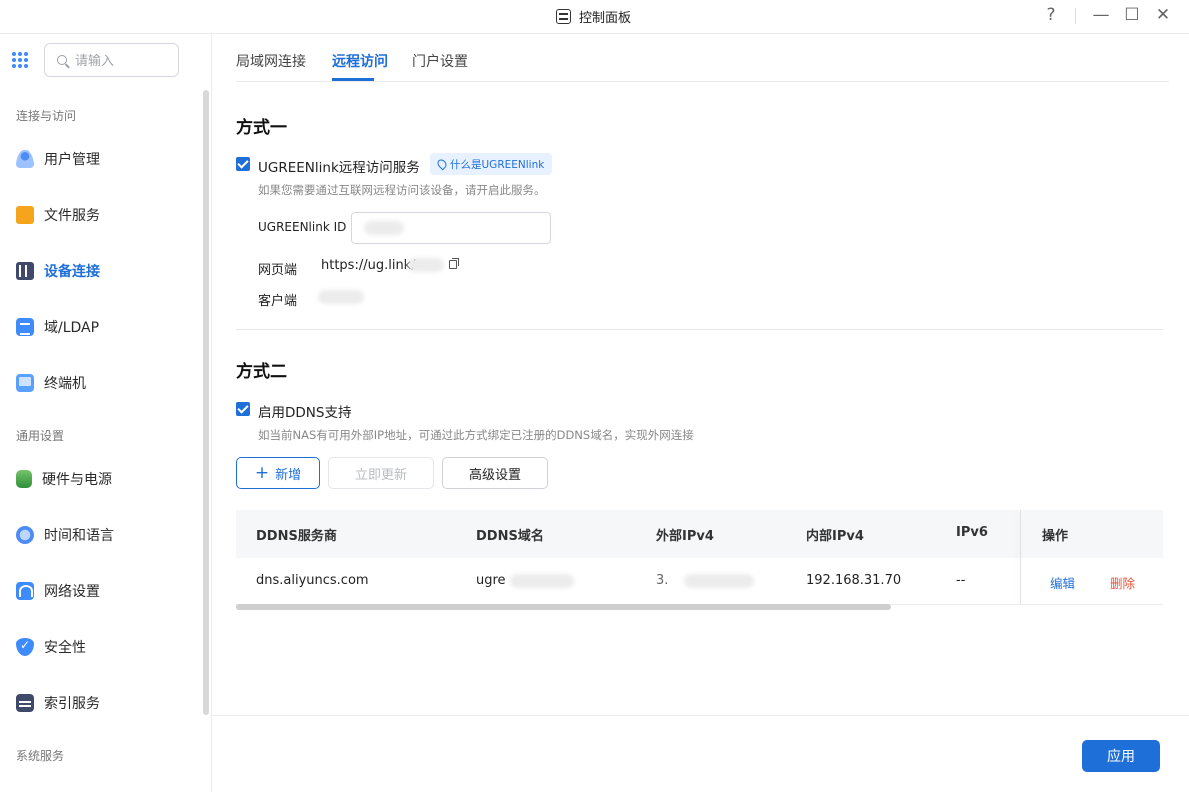 The height and width of the screenshot is (792, 1189). I want to click on search-box, so click(111, 60).